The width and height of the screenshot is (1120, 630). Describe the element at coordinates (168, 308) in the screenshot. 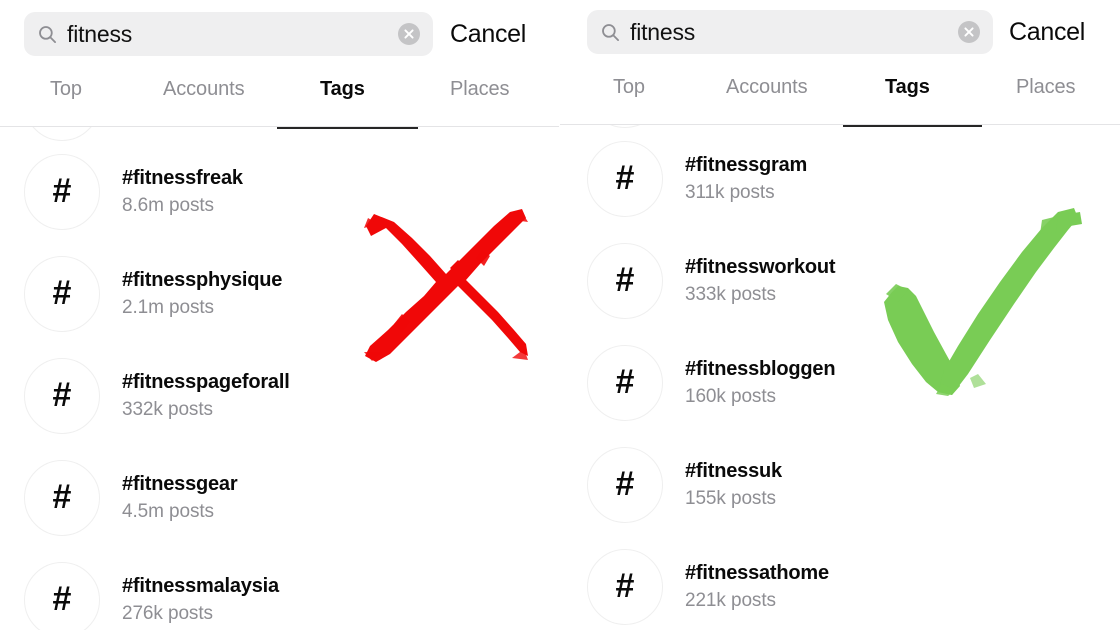

I see `tag-post-count: 2.1m posts` at that location.